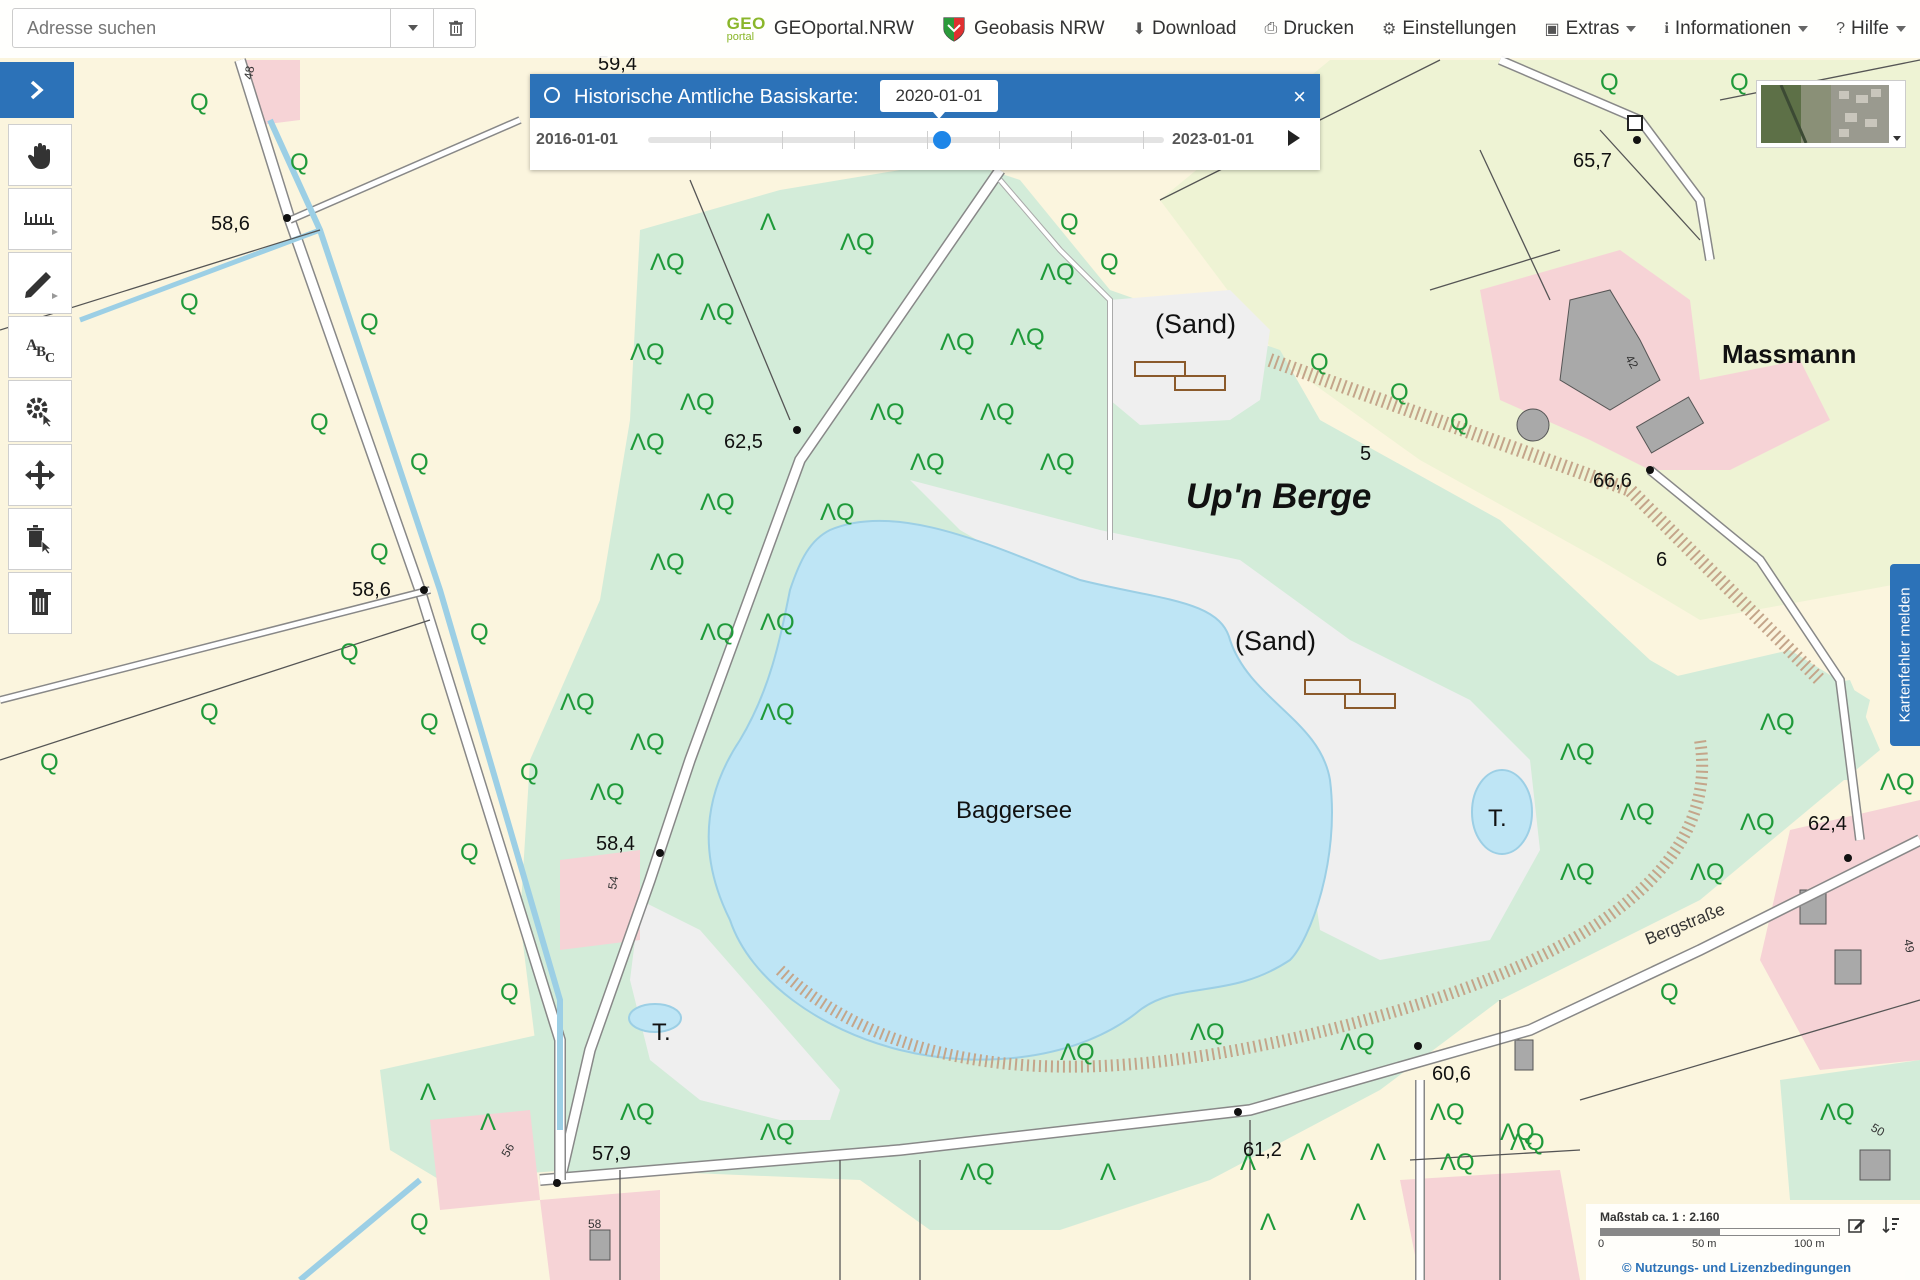 The width and height of the screenshot is (1920, 1280). I want to click on label-pond-east: T., so click(1497, 818).